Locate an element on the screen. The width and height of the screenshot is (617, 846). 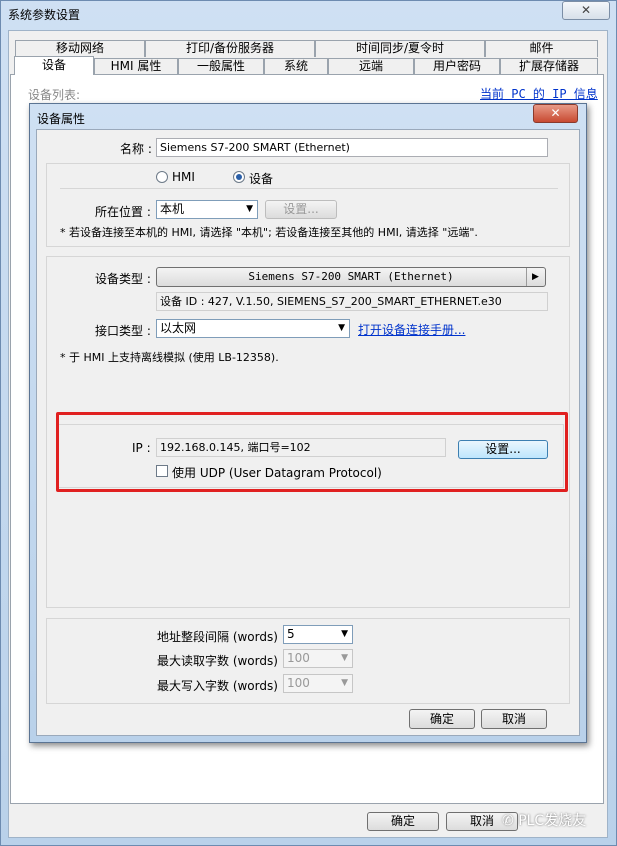
interface-type-select: 以太网 ▼ is located at coordinates (253, 328).